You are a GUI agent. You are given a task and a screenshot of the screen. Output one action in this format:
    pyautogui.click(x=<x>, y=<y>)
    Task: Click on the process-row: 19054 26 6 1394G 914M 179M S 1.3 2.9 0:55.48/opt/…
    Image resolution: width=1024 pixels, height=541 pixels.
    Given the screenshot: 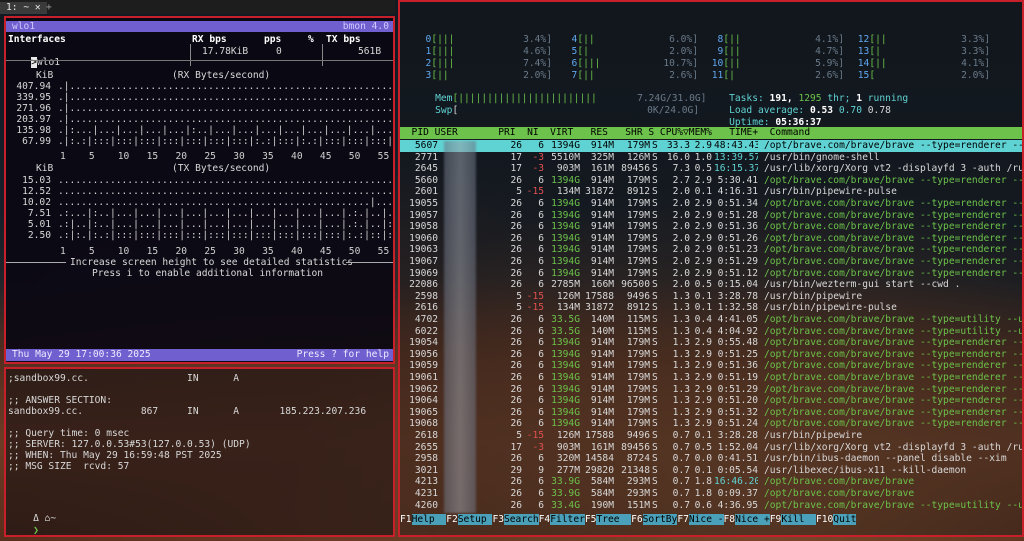 What is the action you would take?
    pyautogui.click(x=711, y=342)
    